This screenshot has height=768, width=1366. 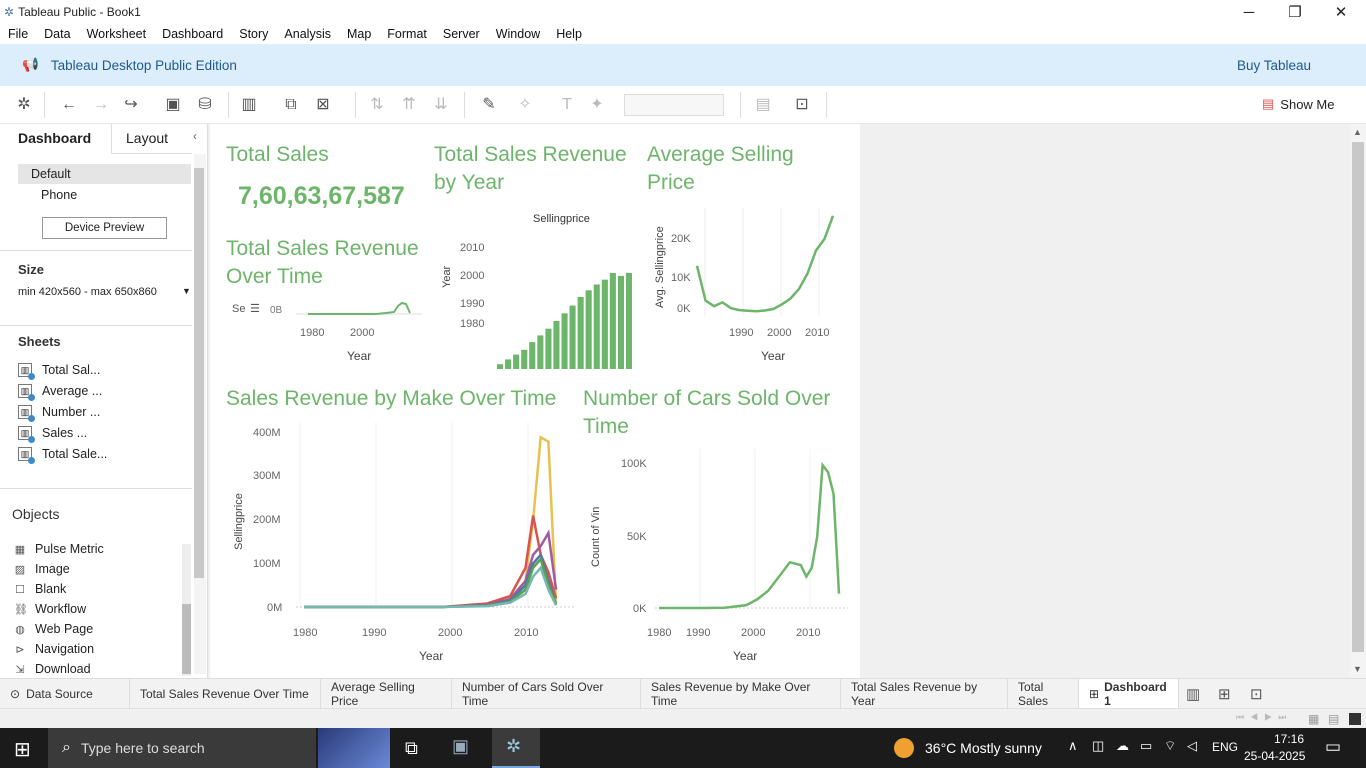 I want to click on tab-sheet: Total Sales Revenue by Year, so click(x=924, y=694).